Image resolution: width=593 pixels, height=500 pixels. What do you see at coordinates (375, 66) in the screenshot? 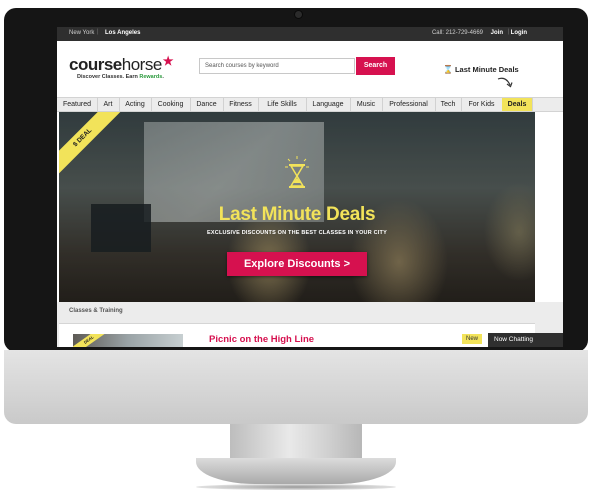
I see `search-button: Search` at bounding box center [375, 66].